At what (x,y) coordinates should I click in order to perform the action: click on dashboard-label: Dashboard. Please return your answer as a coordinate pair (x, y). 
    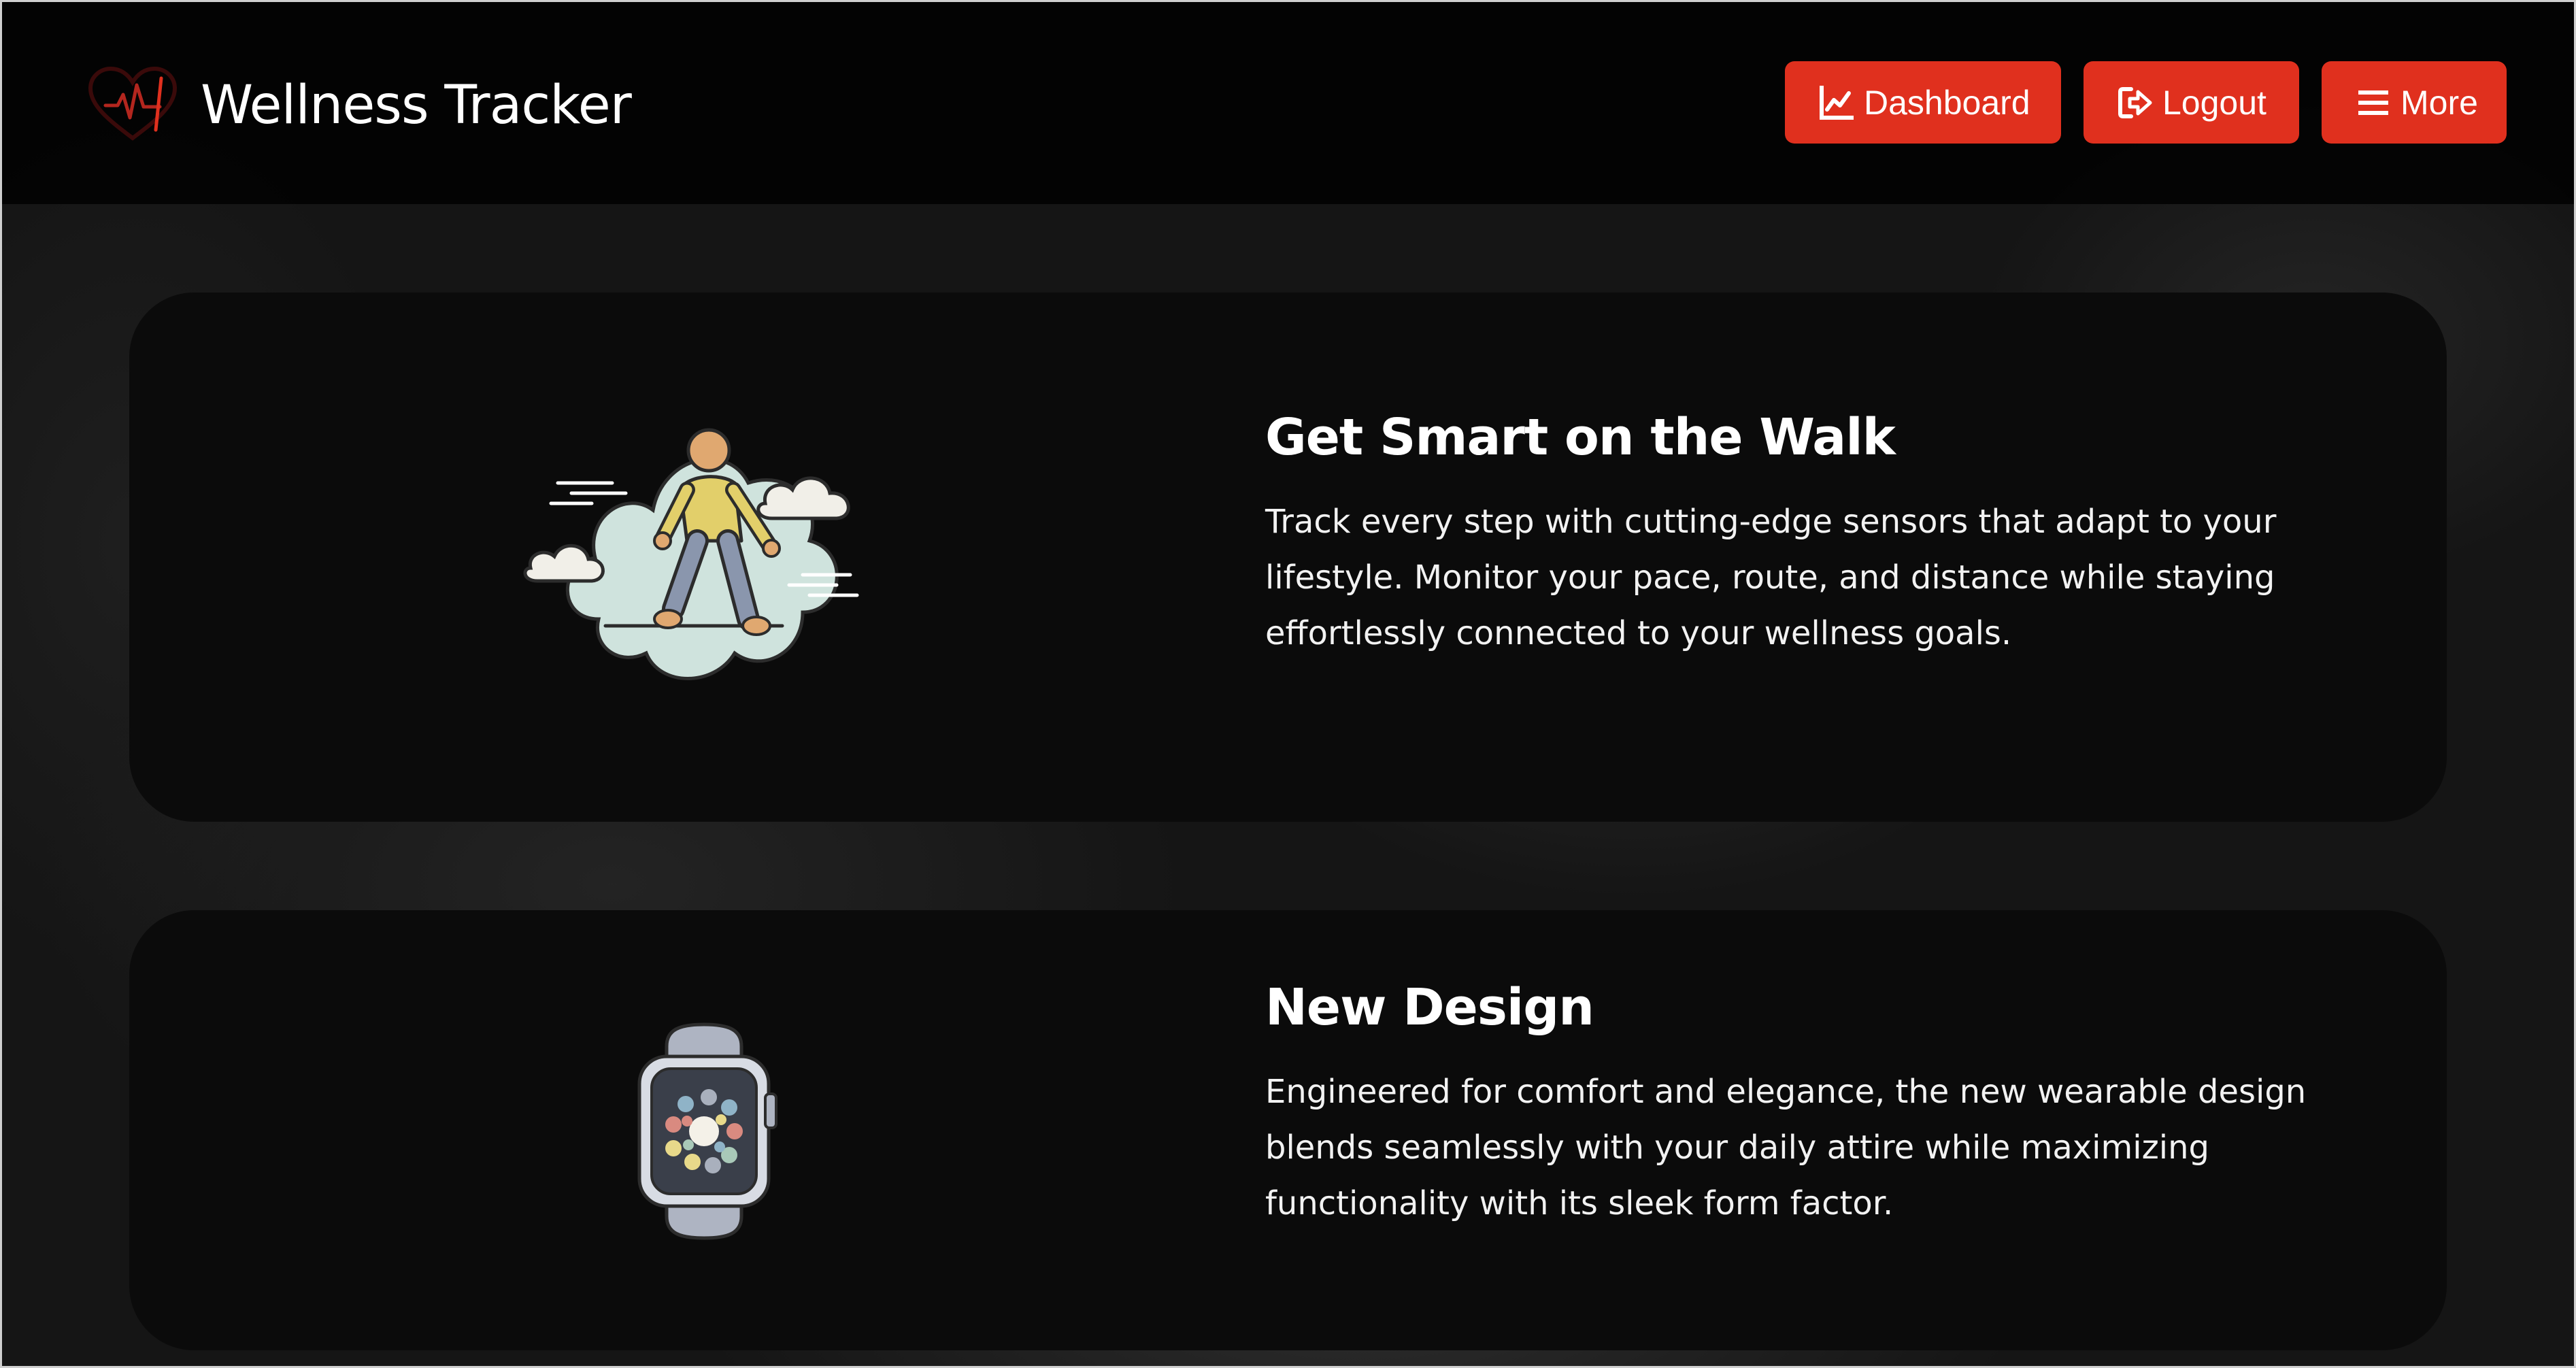
    Looking at the image, I should click on (1947, 102).